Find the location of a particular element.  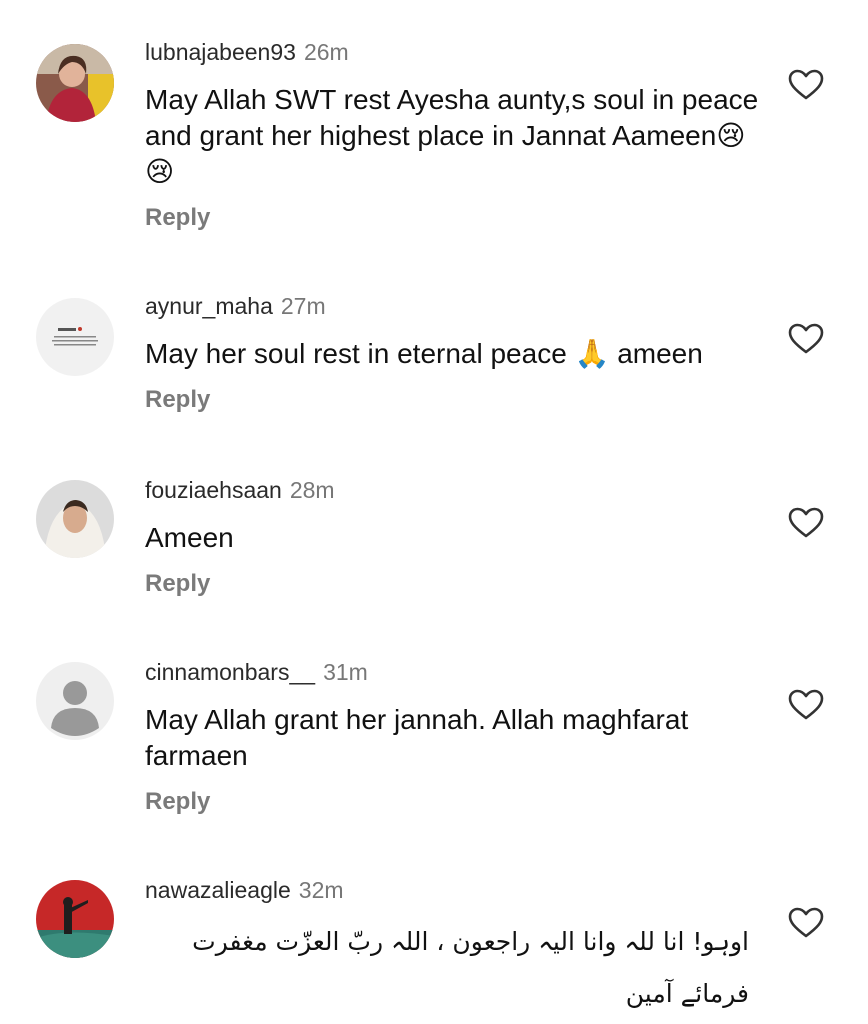

username: fouziaehsaan is located at coordinates (213, 490).